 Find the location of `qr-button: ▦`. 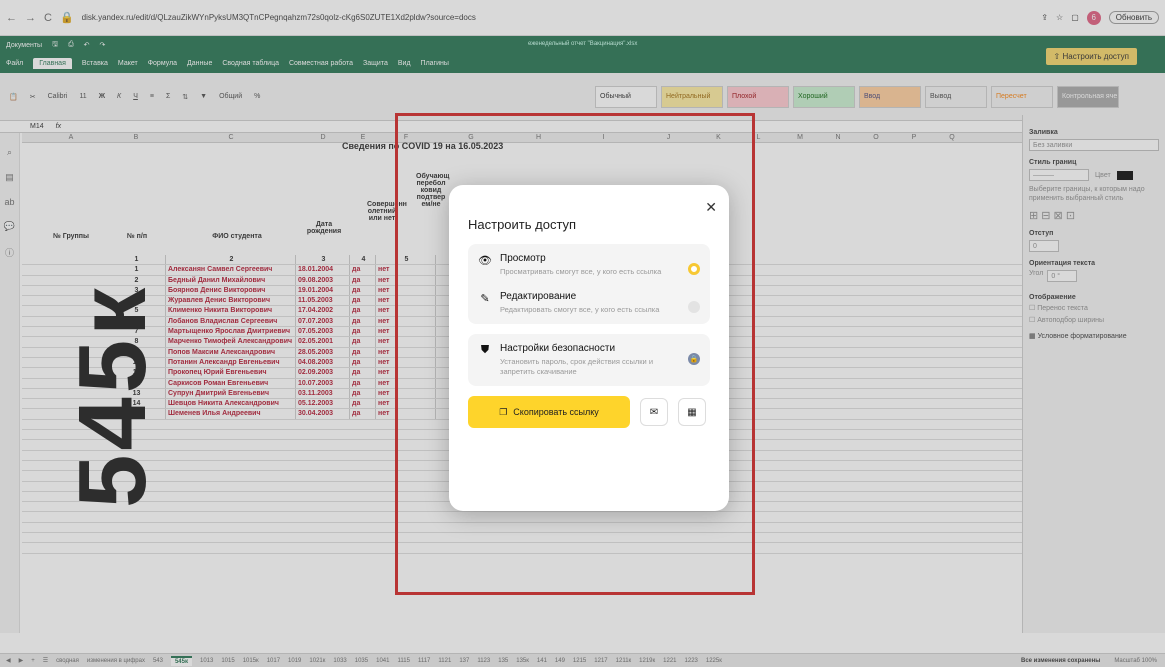

qr-button: ▦ is located at coordinates (692, 412).